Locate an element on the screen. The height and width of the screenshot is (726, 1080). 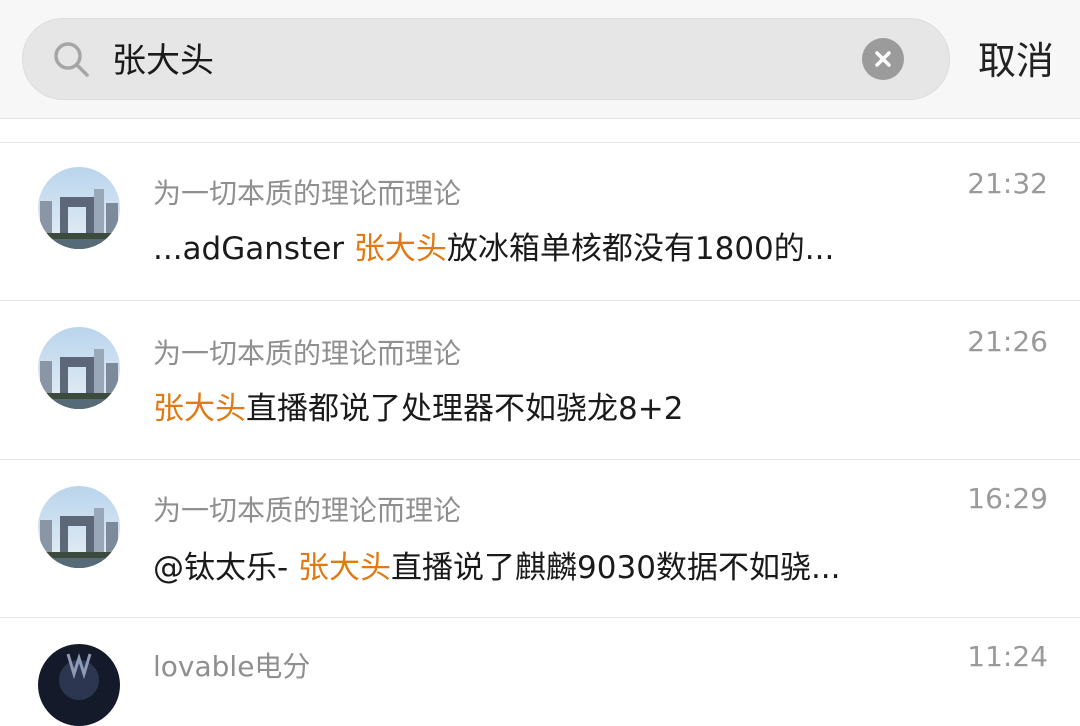
snippet-after: 直播都说了处理器不如骁龙8+2 is located at coordinates (465, 409).